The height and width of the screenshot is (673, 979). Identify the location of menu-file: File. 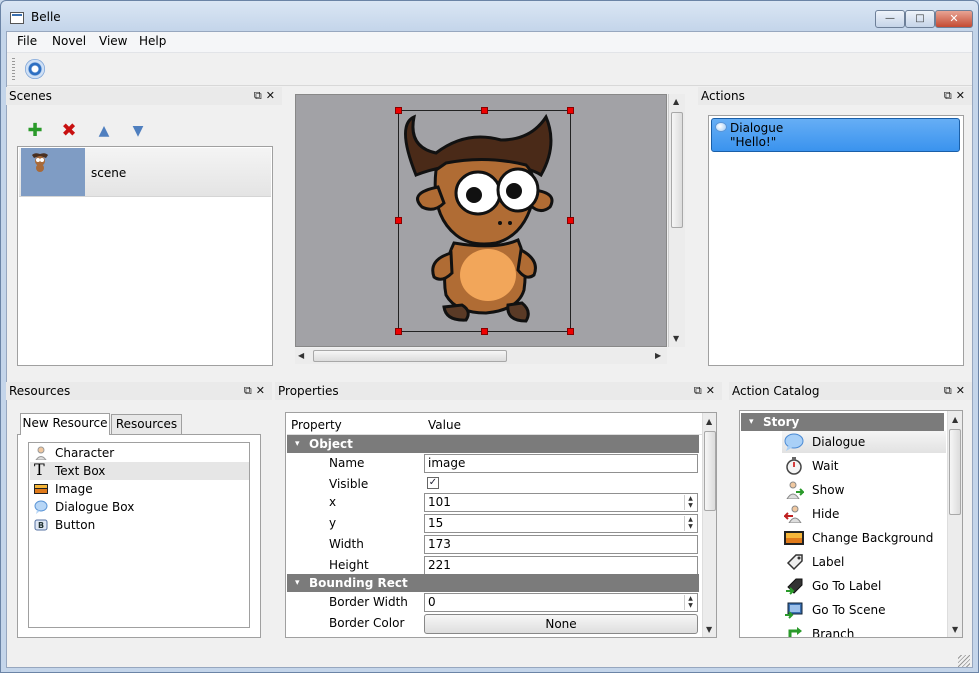
(27, 41).